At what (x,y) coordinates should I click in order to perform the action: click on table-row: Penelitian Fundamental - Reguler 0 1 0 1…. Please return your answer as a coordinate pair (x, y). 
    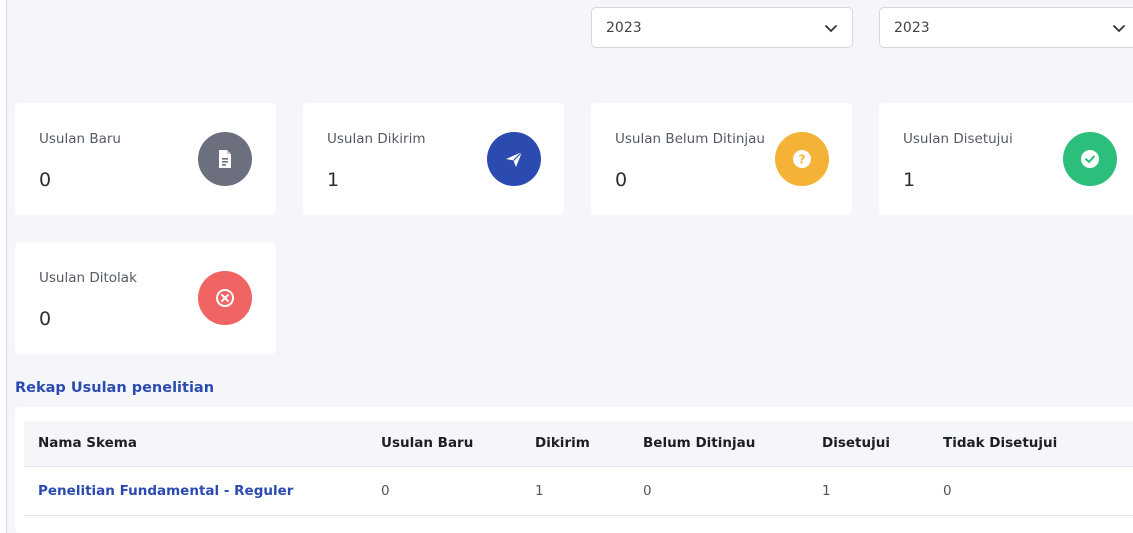
    Looking at the image, I should click on (578, 491).